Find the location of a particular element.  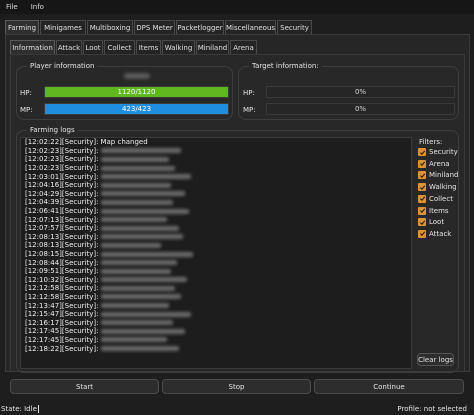

target-mp-text: 0% is located at coordinates (360, 109).